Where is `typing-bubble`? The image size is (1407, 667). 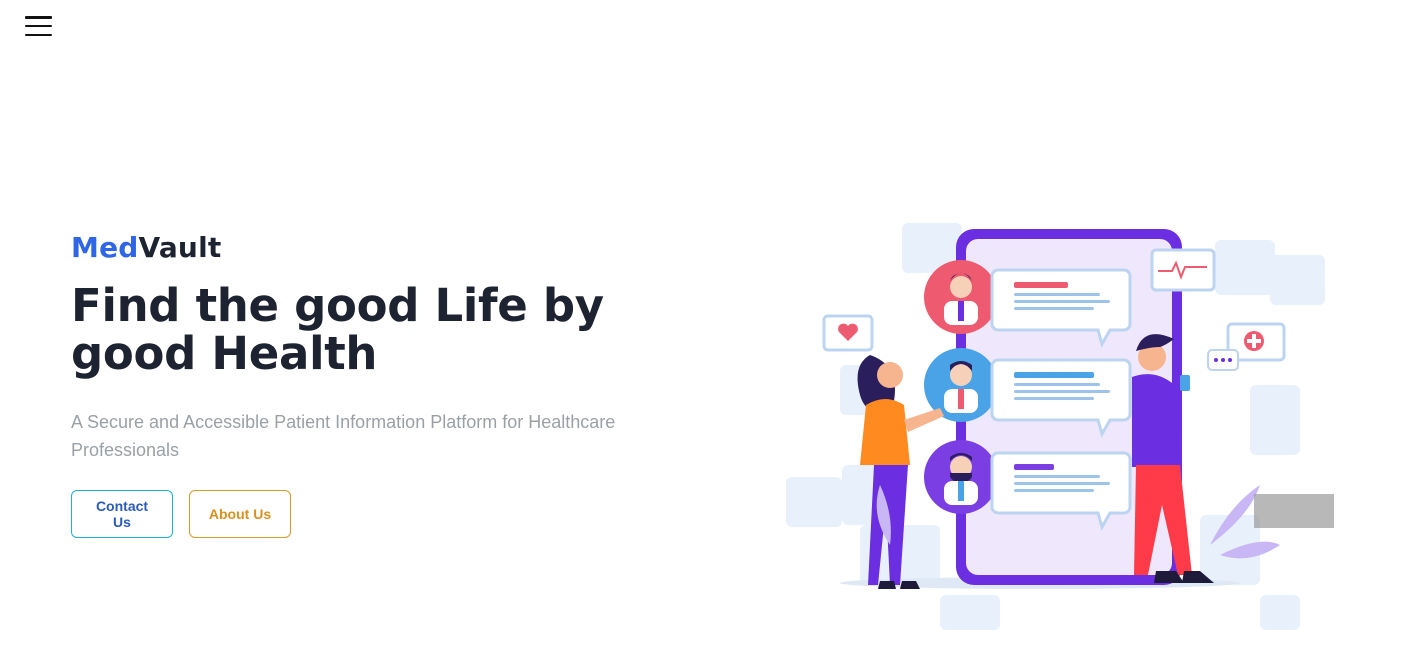
typing-bubble is located at coordinates (1223, 360).